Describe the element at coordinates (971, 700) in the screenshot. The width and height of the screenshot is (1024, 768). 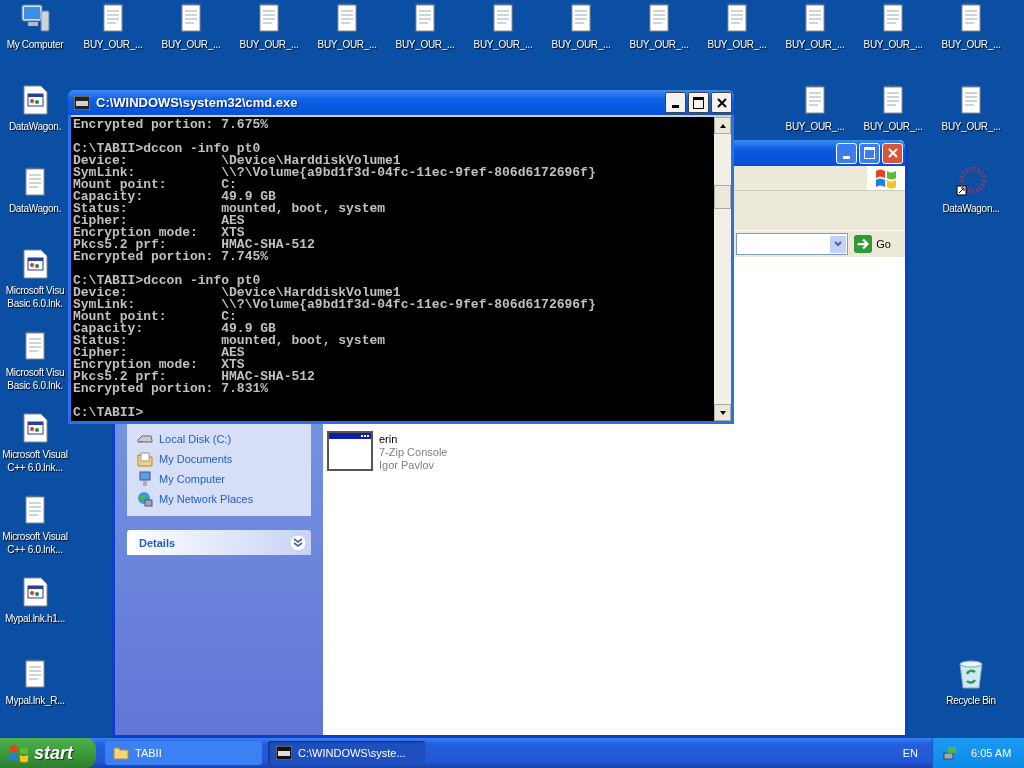
I see `icon-label: Recycle Bin` at that location.